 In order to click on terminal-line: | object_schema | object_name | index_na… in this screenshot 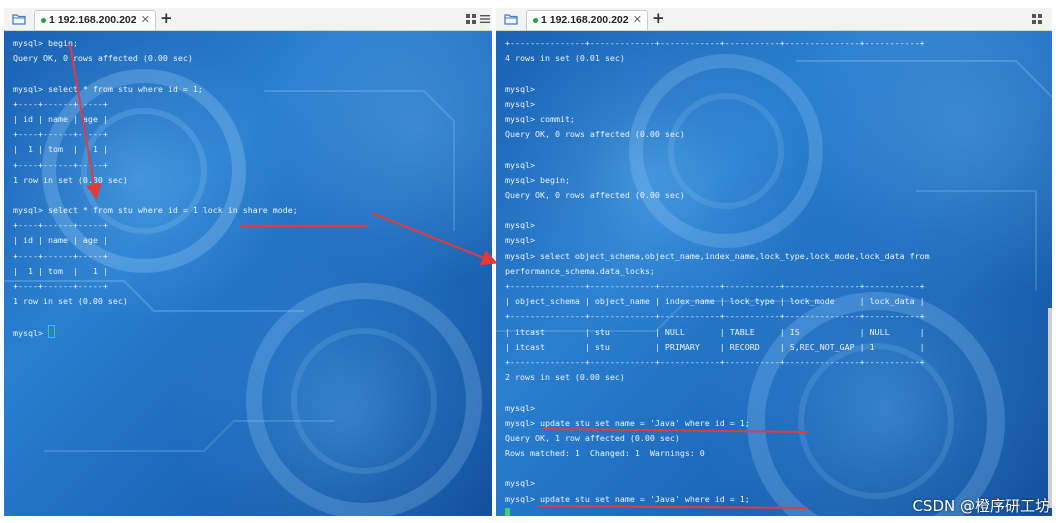, I will do `click(715, 301)`.